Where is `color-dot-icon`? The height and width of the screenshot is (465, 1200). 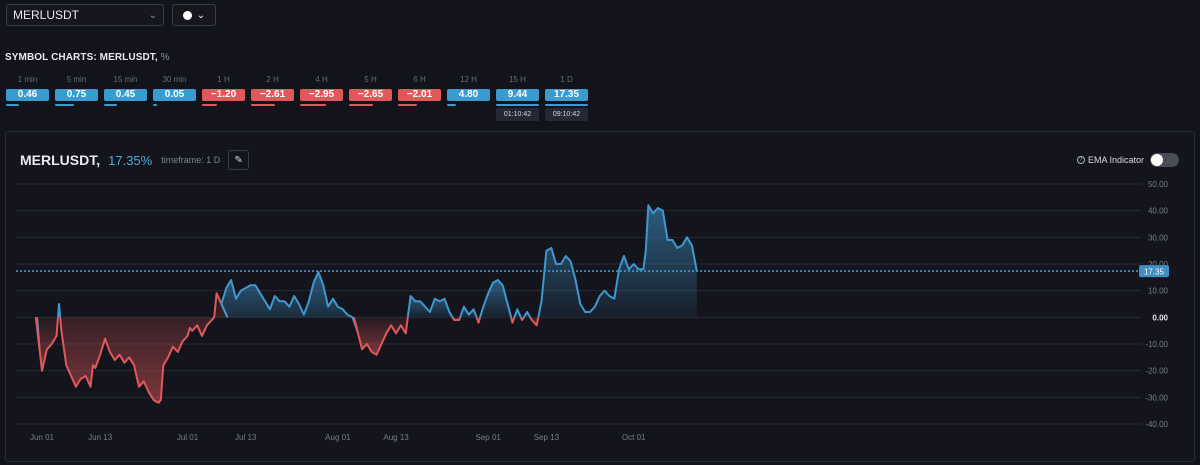 color-dot-icon is located at coordinates (187, 15).